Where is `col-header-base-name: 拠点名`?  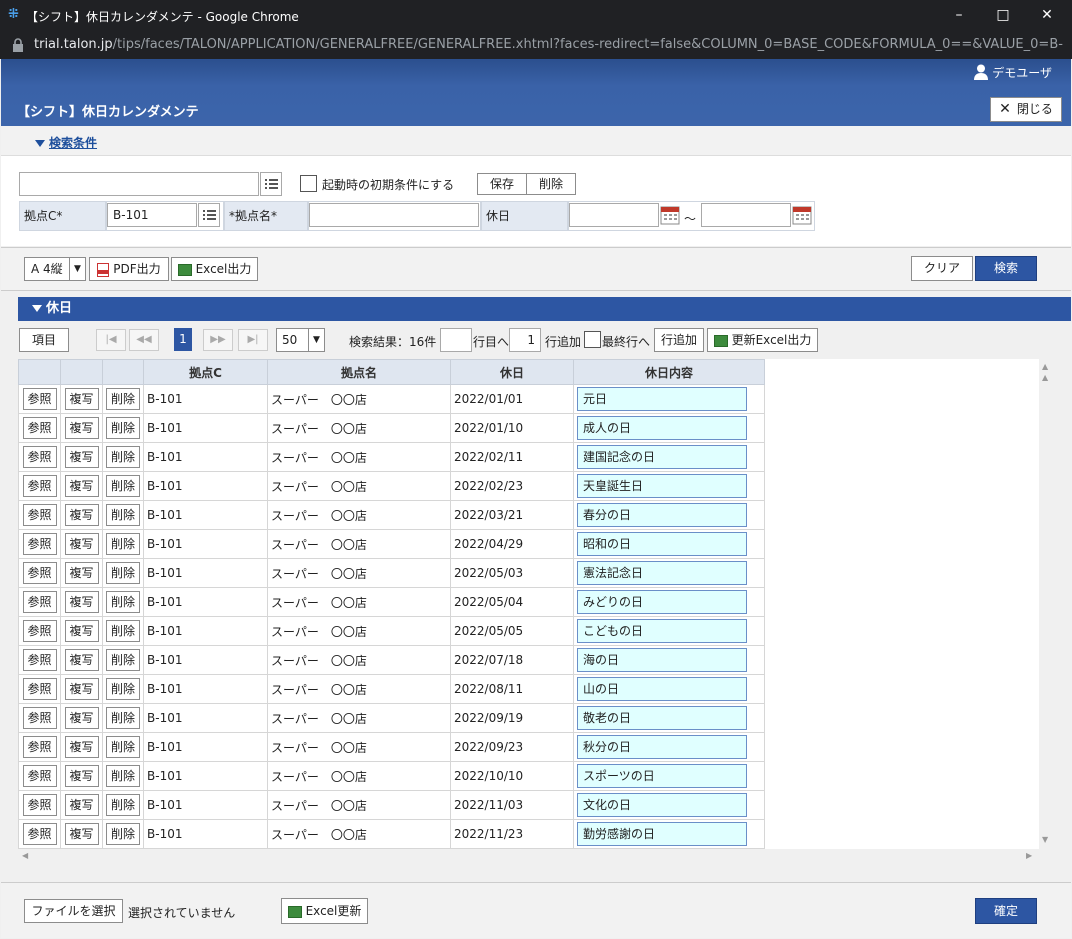 col-header-base-name: 拠点名 is located at coordinates (359, 372).